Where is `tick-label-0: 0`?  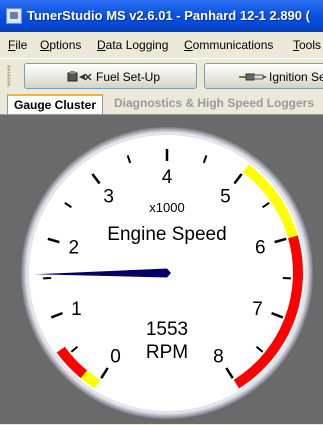 tick-label-0: 0 is located at coordinates (115, 356).